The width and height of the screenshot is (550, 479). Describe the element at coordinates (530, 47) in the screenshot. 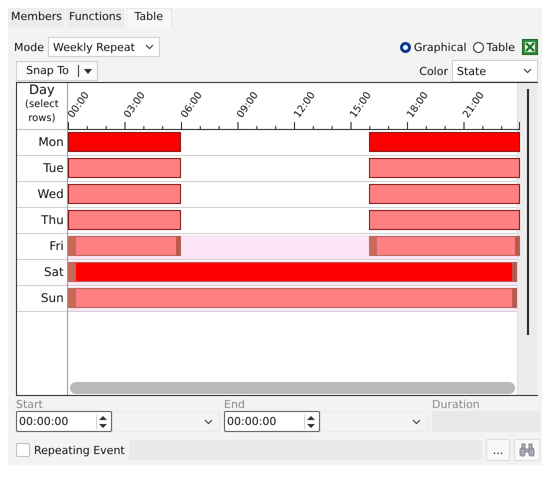

I see `spreadsheet-icon` at that location.